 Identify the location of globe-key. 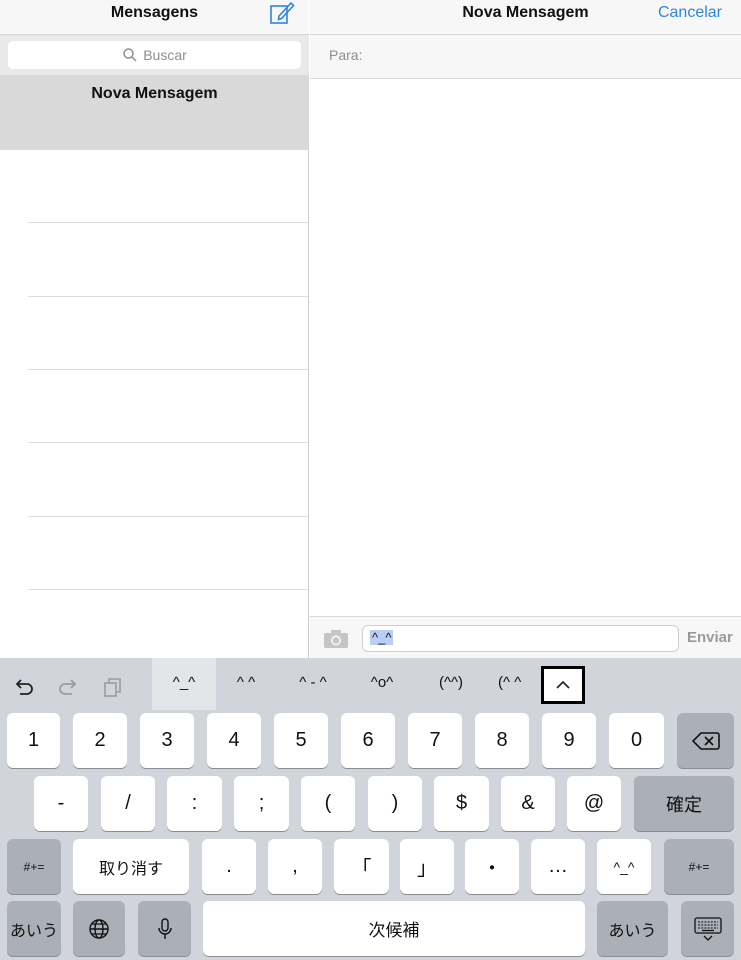
(99, 928).